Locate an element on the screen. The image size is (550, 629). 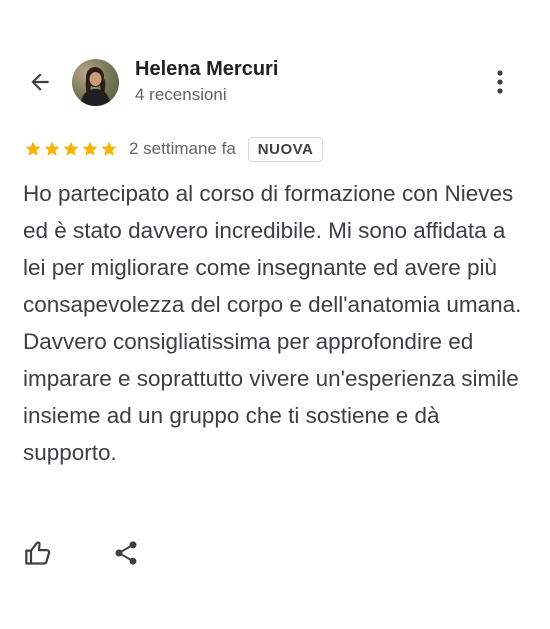
share-button is located at coordinates (126, 553).